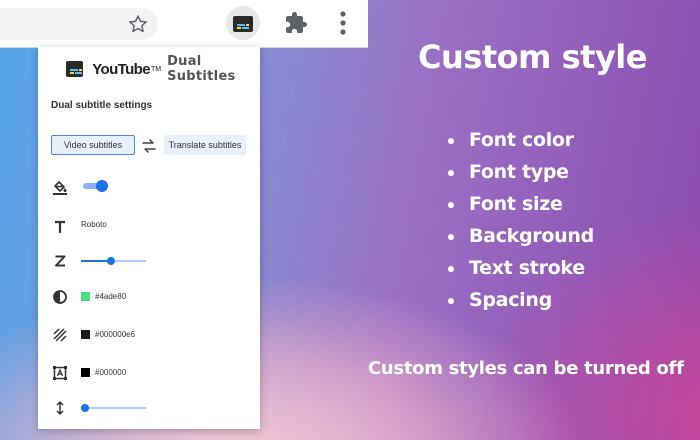  What do you see at coordinates (521, 142) in the screenshot?
I see `feature-item: Font color` at bounding box center [521, 142].